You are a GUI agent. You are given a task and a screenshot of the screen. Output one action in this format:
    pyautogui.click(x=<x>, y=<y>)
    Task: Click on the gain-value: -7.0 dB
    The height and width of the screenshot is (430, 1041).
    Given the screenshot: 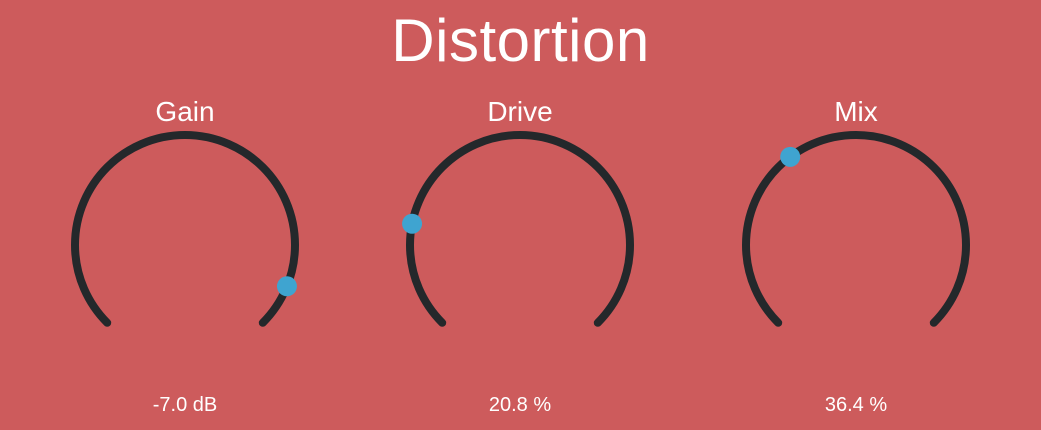 What is the action you would take?
    pyautogui.click(x=185, y=405)
    